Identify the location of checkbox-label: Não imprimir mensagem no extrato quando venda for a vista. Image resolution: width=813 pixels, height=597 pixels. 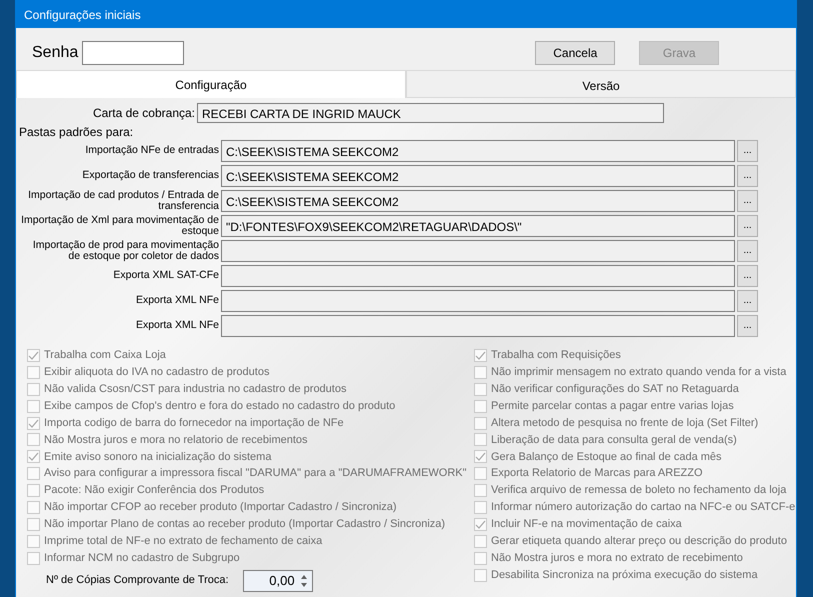
(638, 372).